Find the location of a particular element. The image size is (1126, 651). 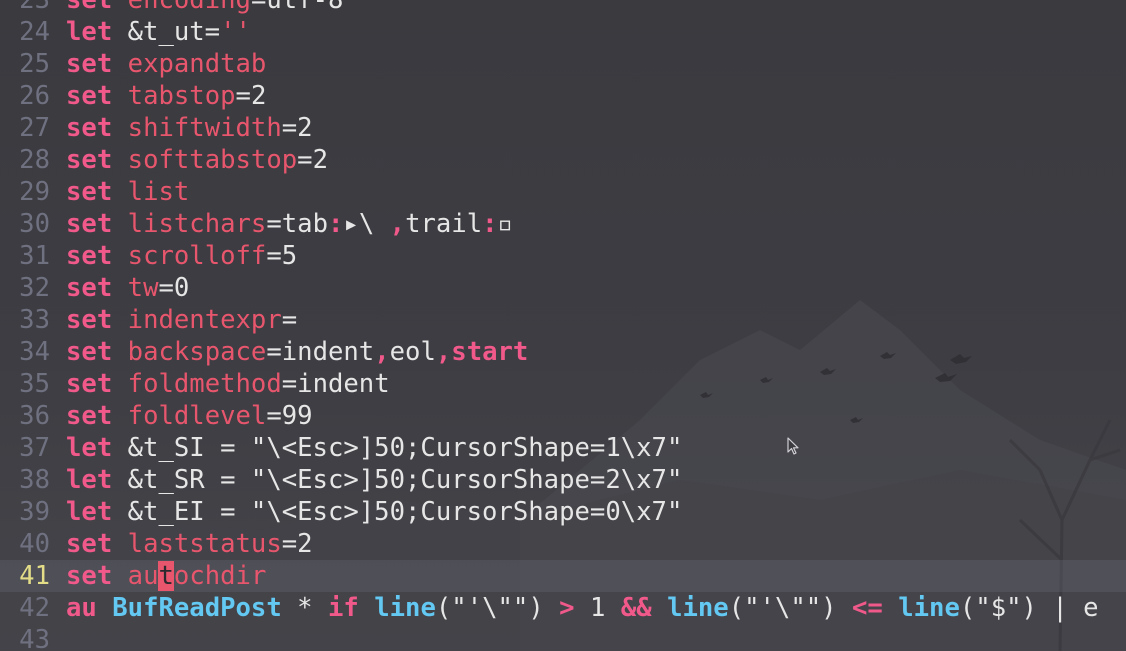

text-token: trail is located at coordinates (444, 224).